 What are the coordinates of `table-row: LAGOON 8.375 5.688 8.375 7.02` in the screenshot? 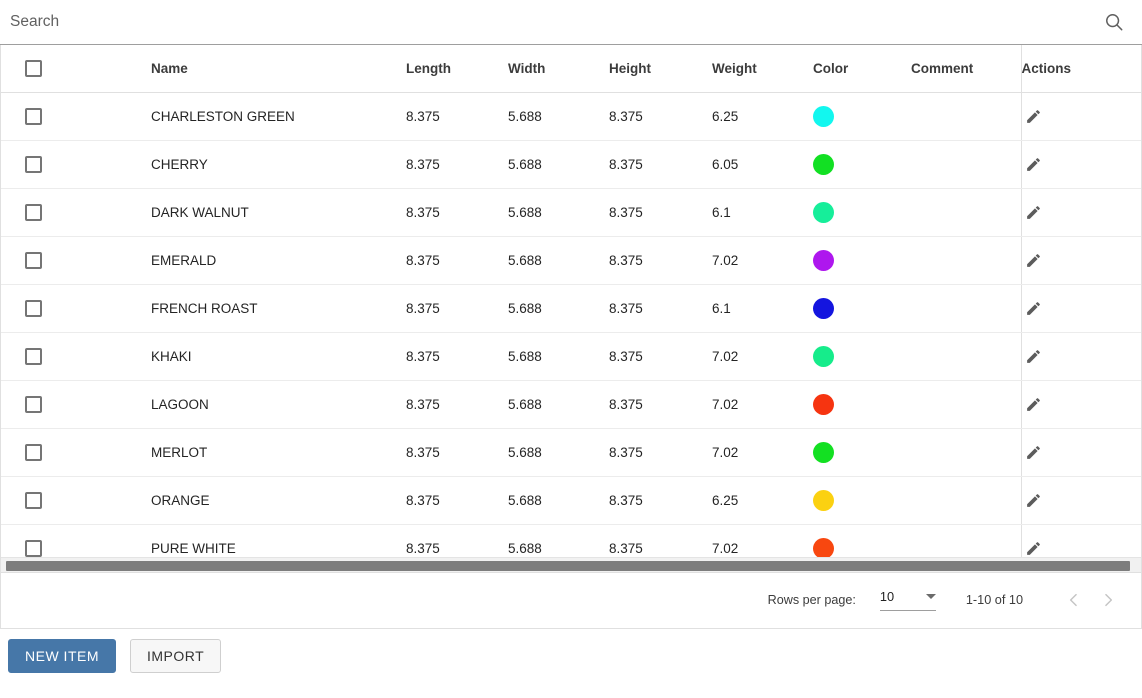 It's located at (571, 404).